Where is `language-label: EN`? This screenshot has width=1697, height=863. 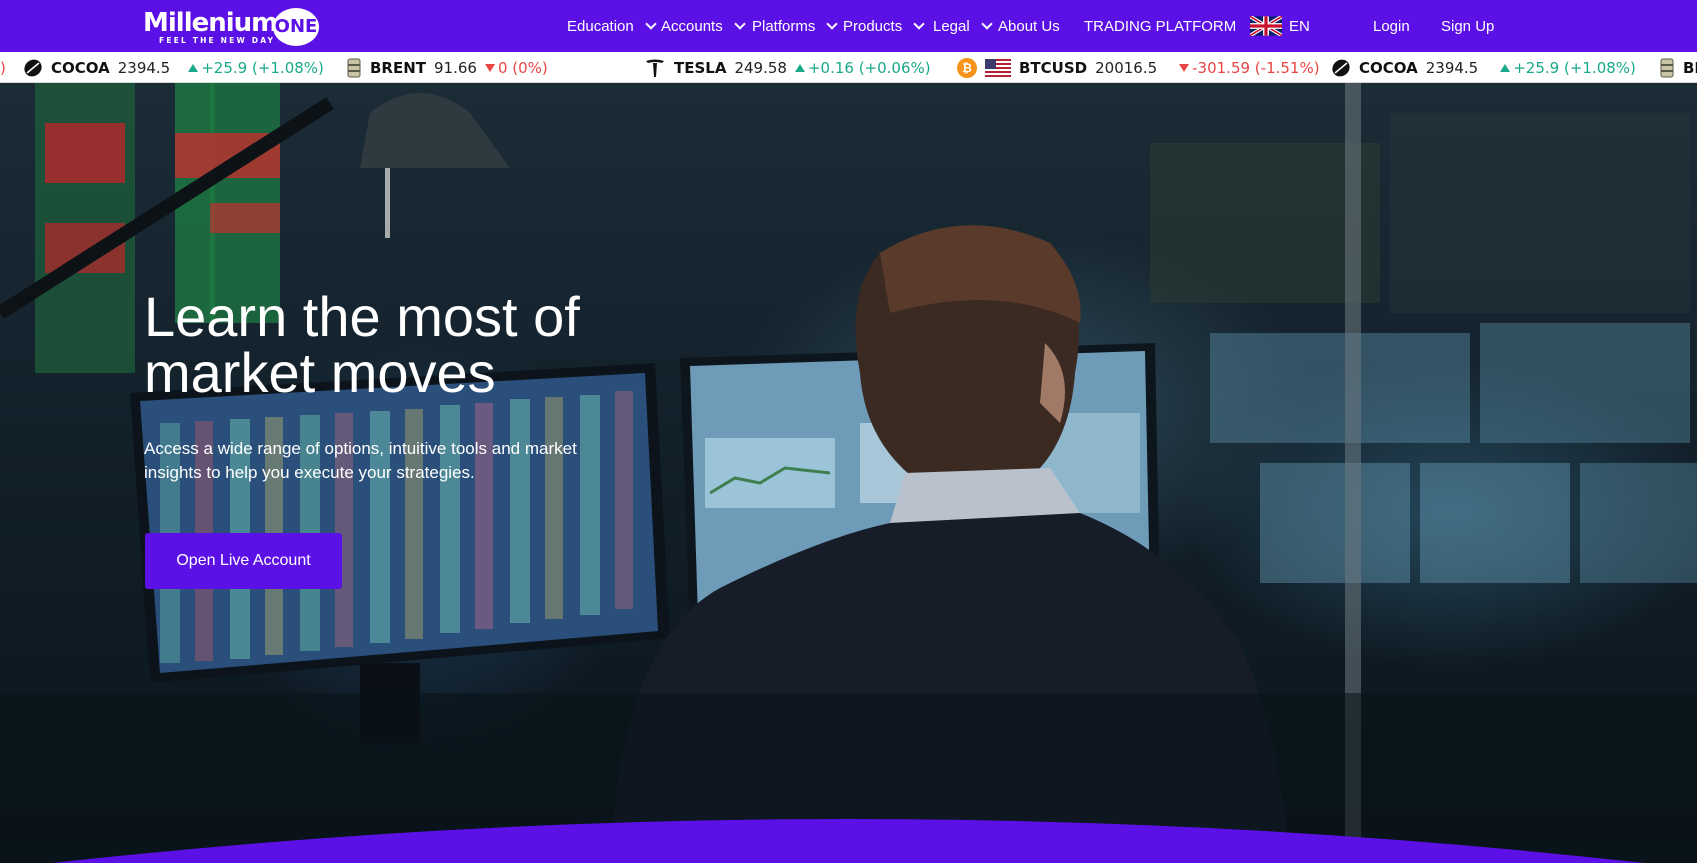 language-label: EN is located at coordinates (1299, 26).